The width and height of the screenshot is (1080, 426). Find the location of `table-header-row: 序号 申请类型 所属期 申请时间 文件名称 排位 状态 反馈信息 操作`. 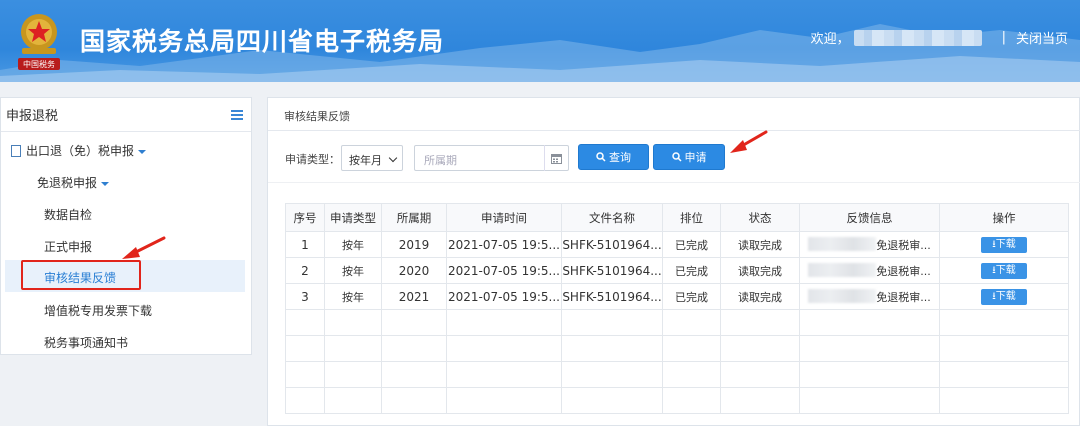

table-header-row: 序号 申请类型 所属期 申请时间 文件名称 排位 状态 反馈信息 操作 is located at coordinates (677, 217).